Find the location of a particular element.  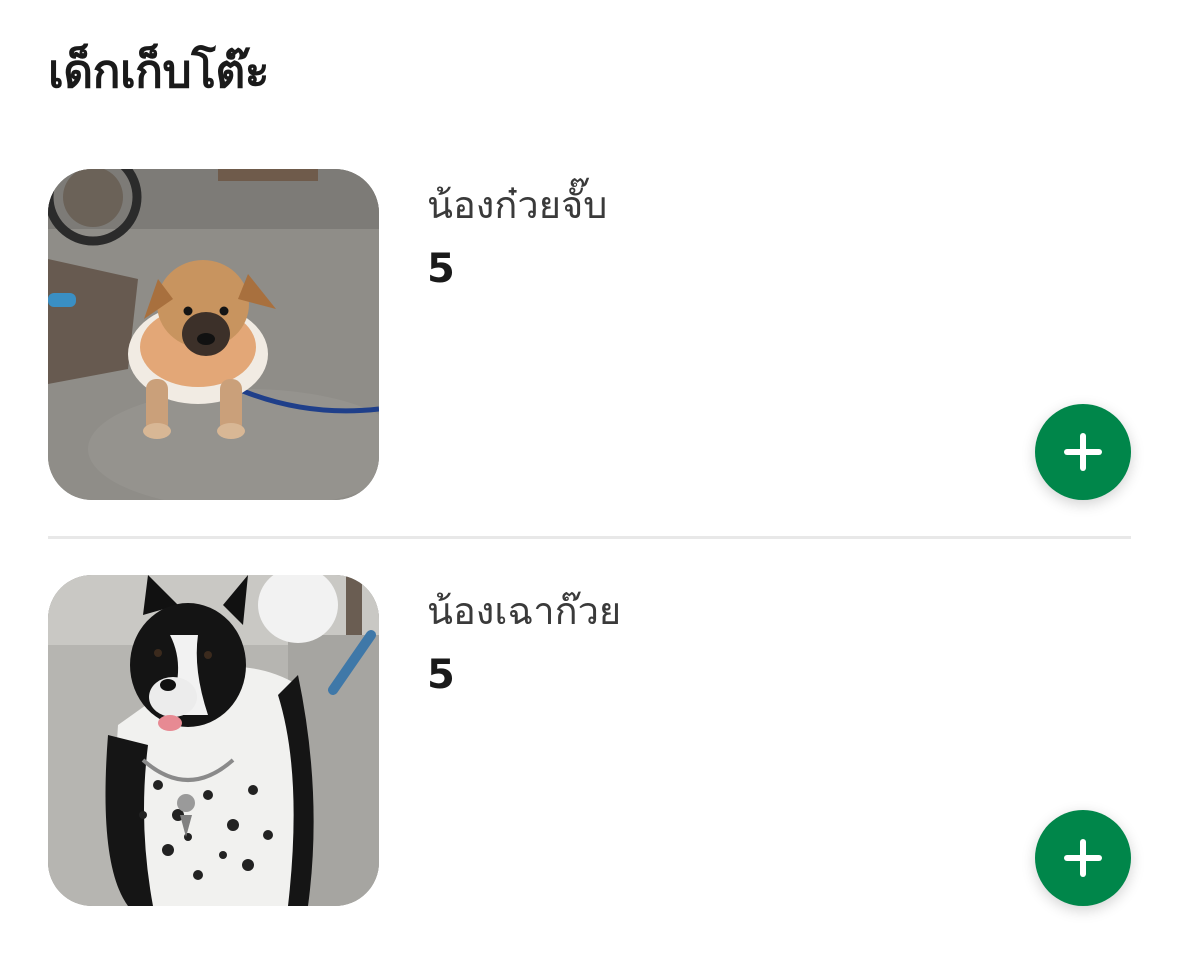

item-name: น้องก๋วยจั๊บ is located at coordinates (517, 205).